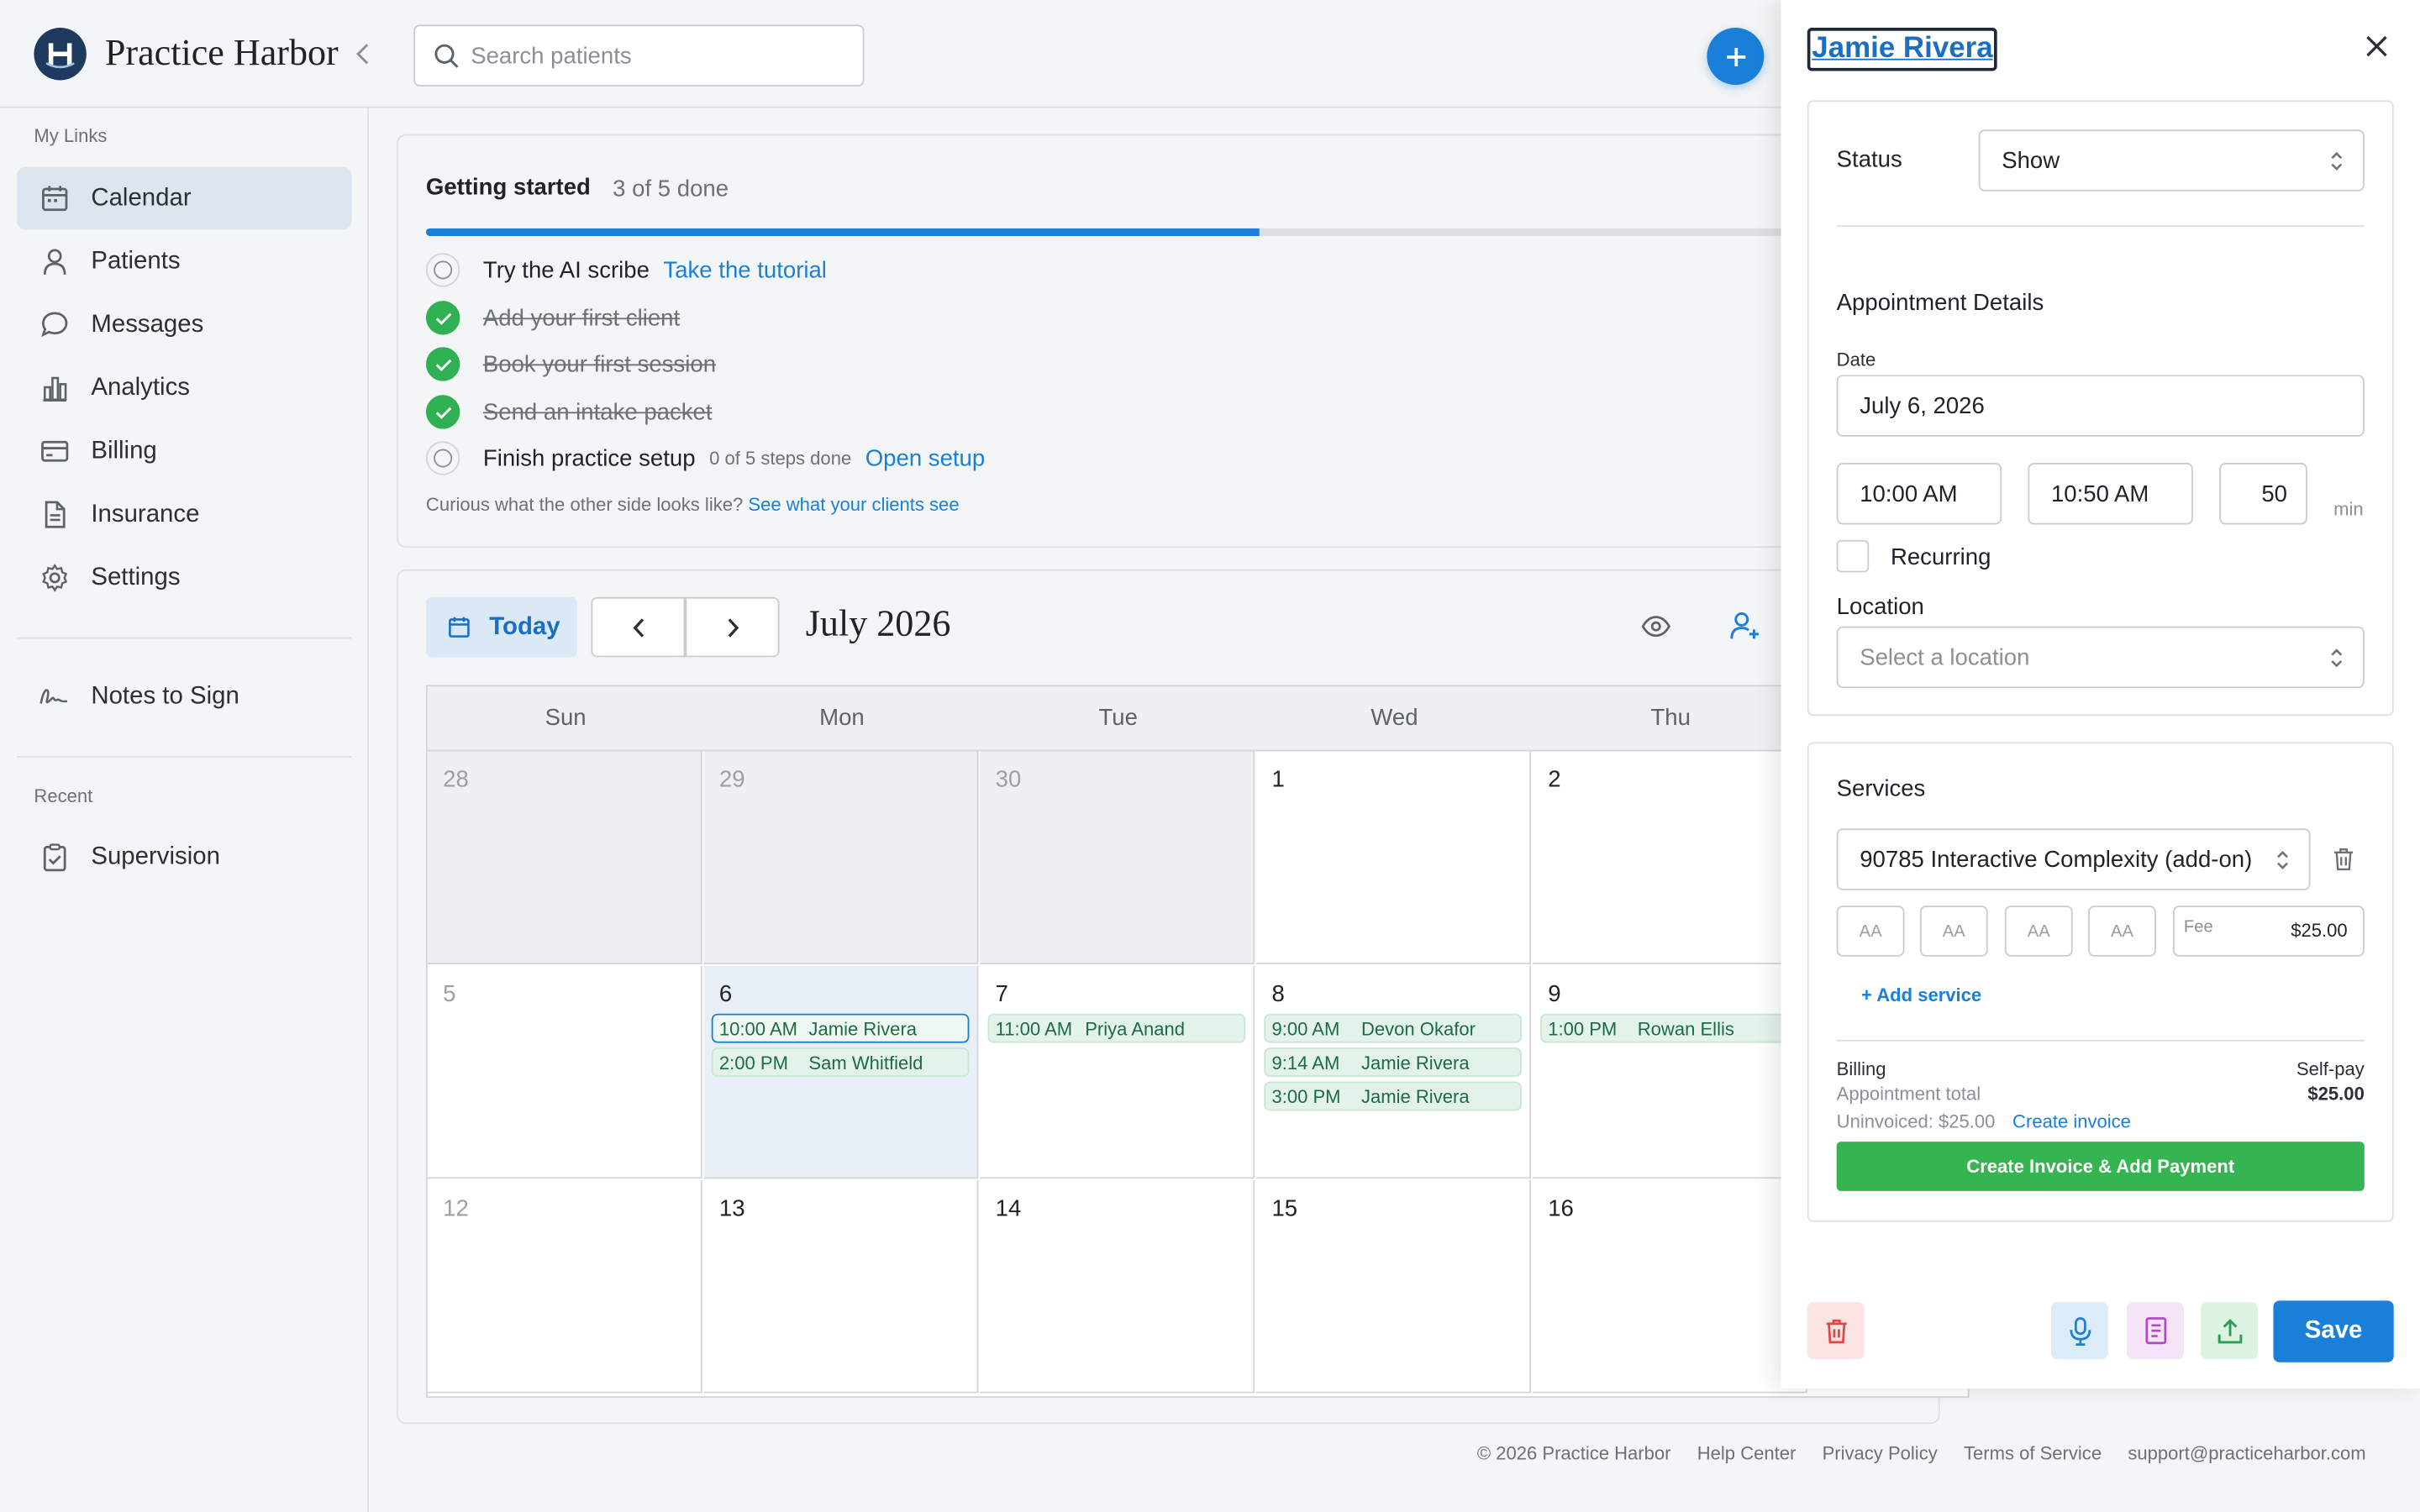  I want to click on incomplete-circle-icon, so click(442, 270).